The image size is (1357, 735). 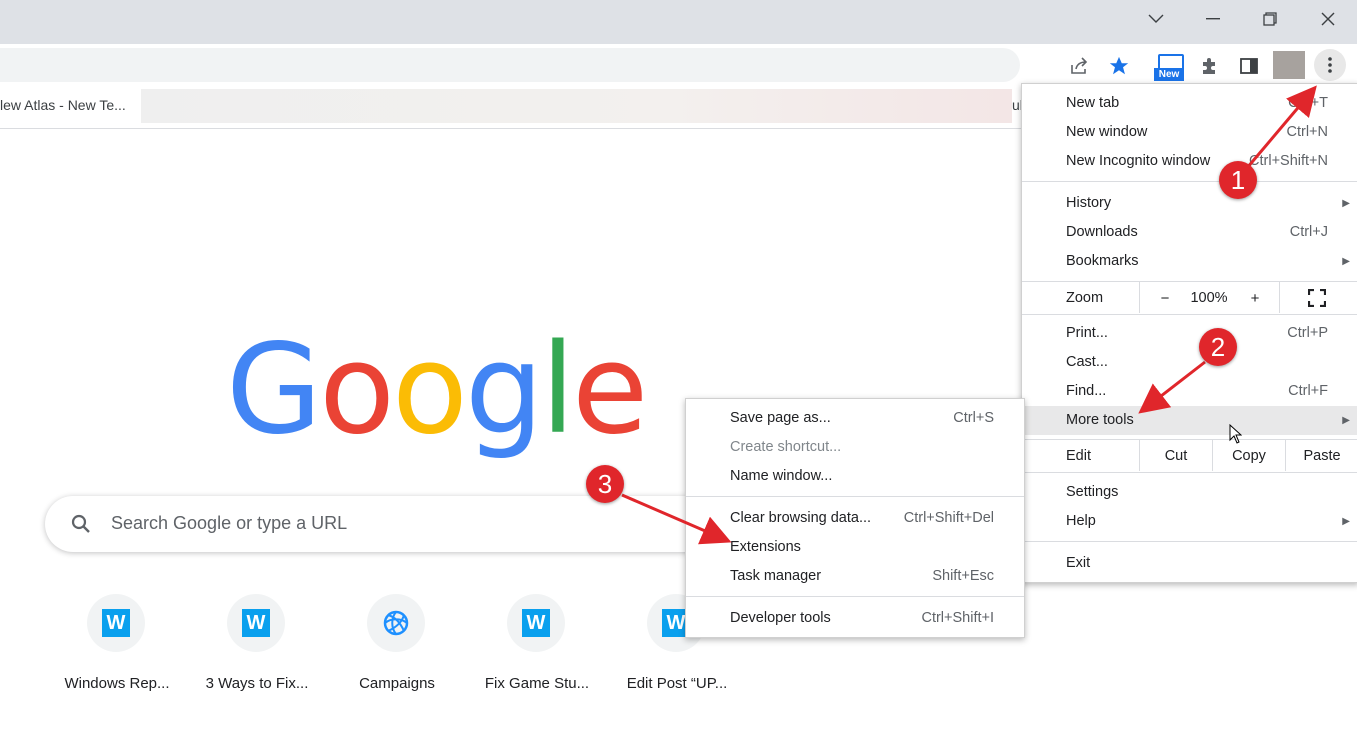 What do you see at coordinates (1218, 347) in the screenshot?
I see `step-badge-2: 2` at bounding box center [1218, 347].